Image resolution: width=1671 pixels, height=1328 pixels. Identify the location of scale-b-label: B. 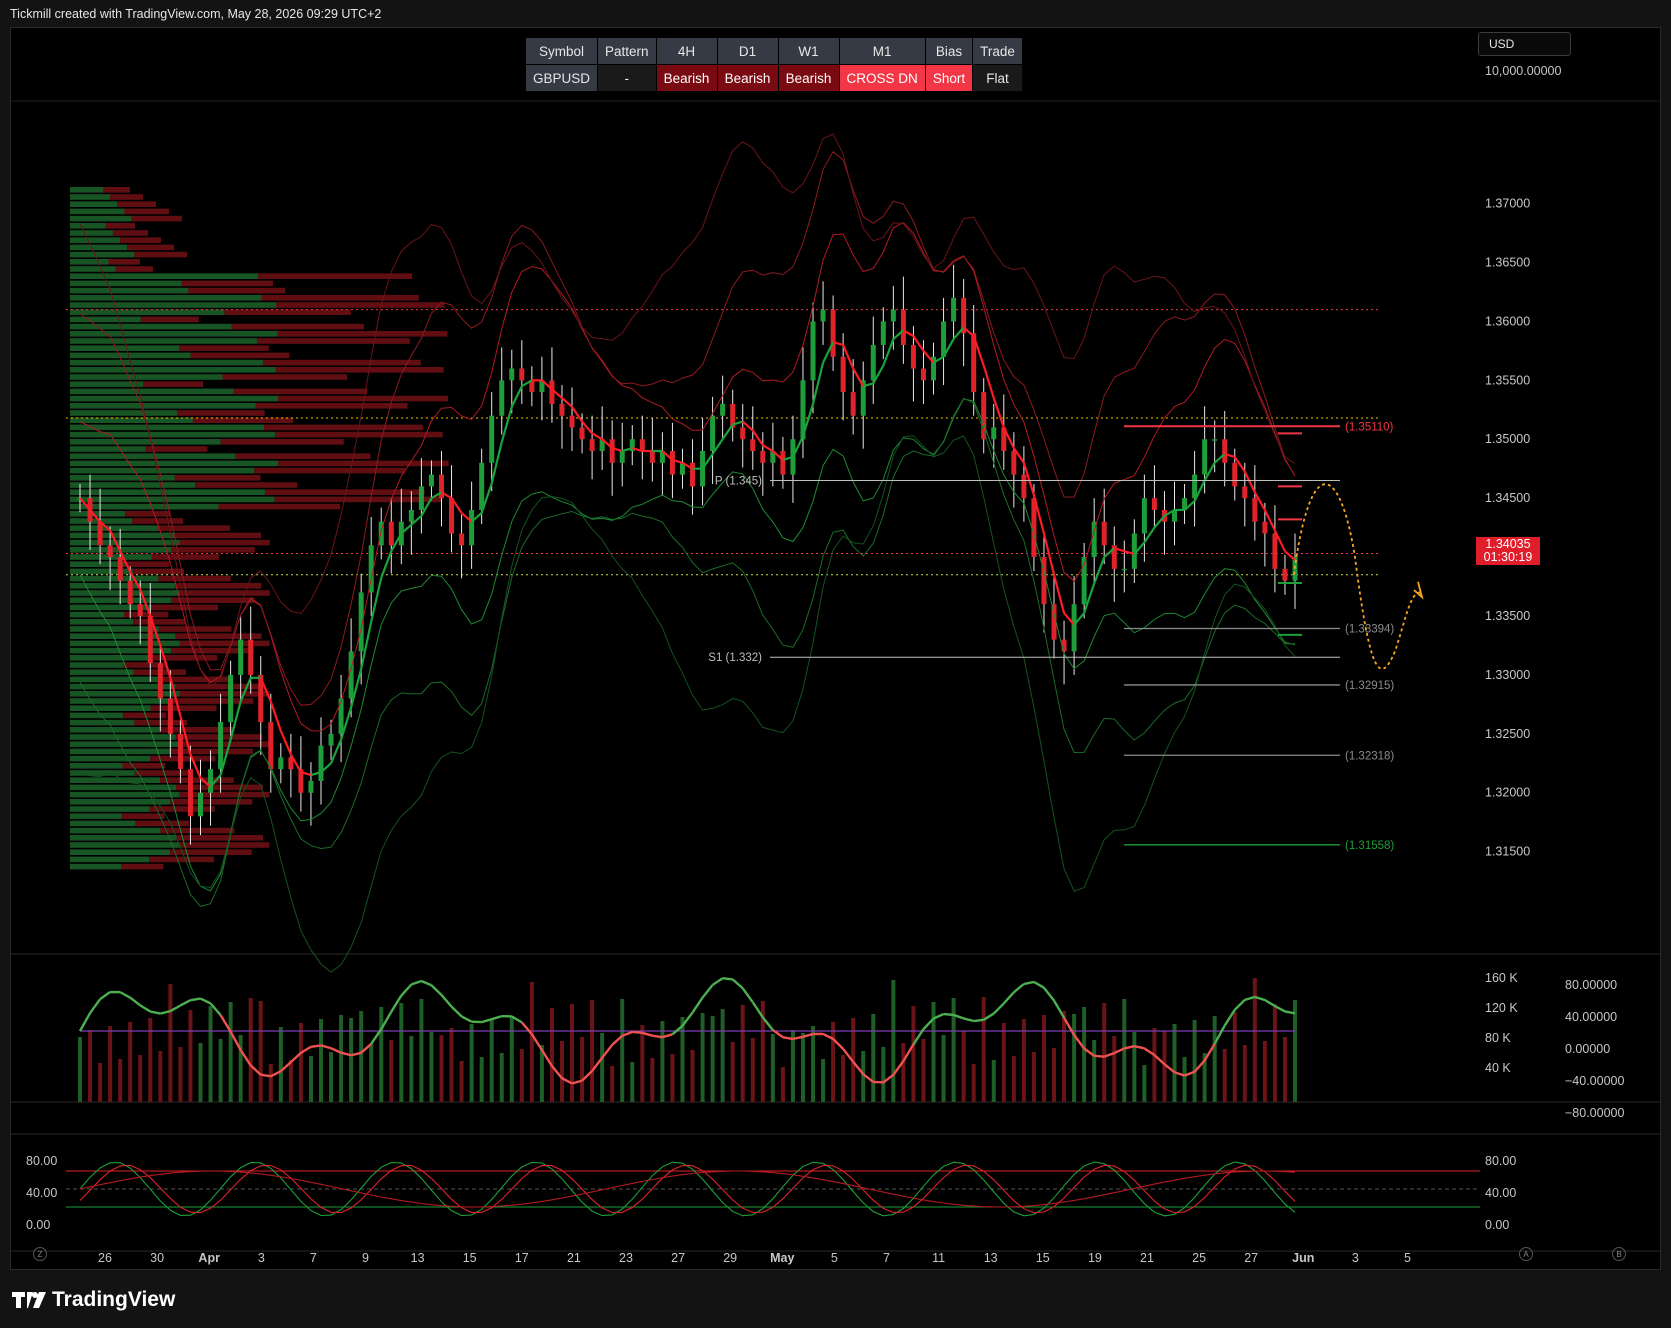
(1619, 1254).